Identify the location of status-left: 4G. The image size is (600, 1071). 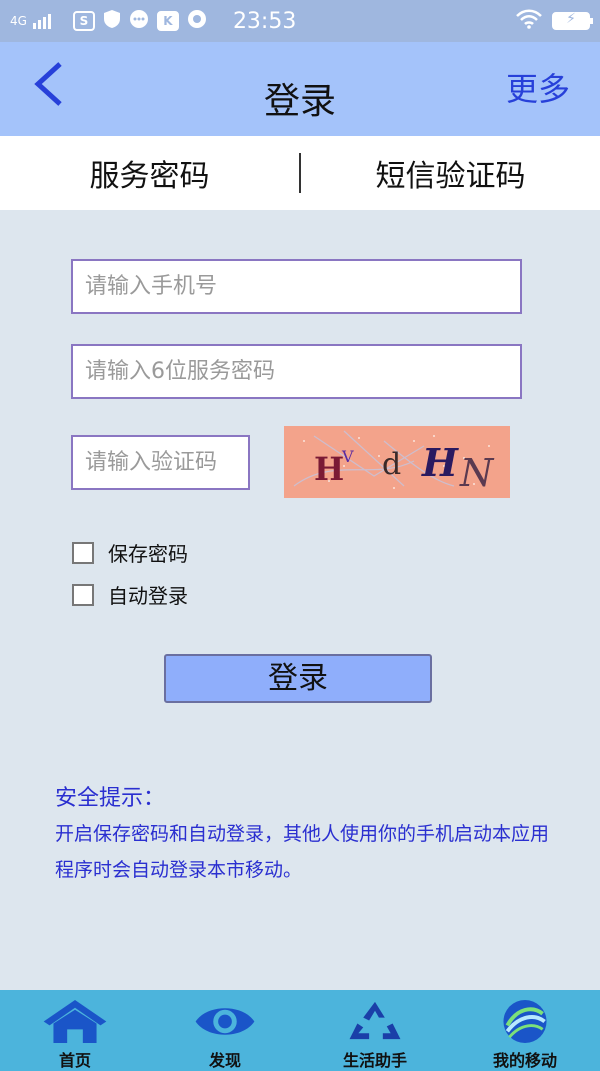
(30, 21).